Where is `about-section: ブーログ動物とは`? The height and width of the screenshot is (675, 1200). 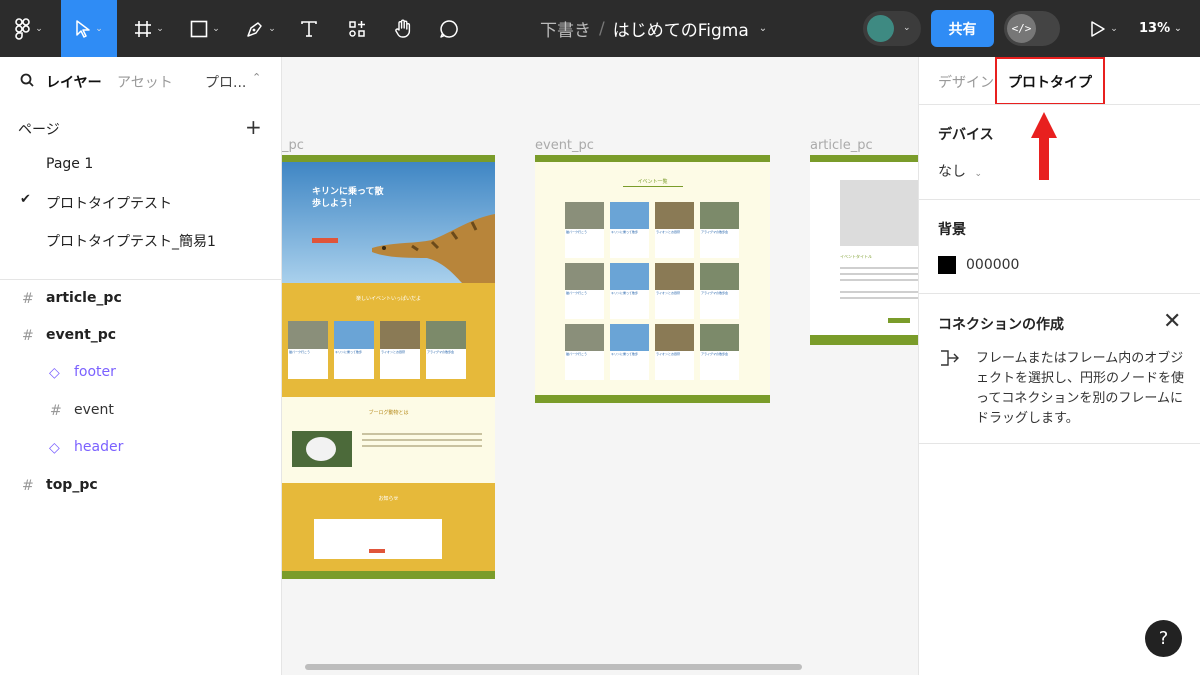 about-section: ブーログ動物とは is located at coordinates (388, 440).